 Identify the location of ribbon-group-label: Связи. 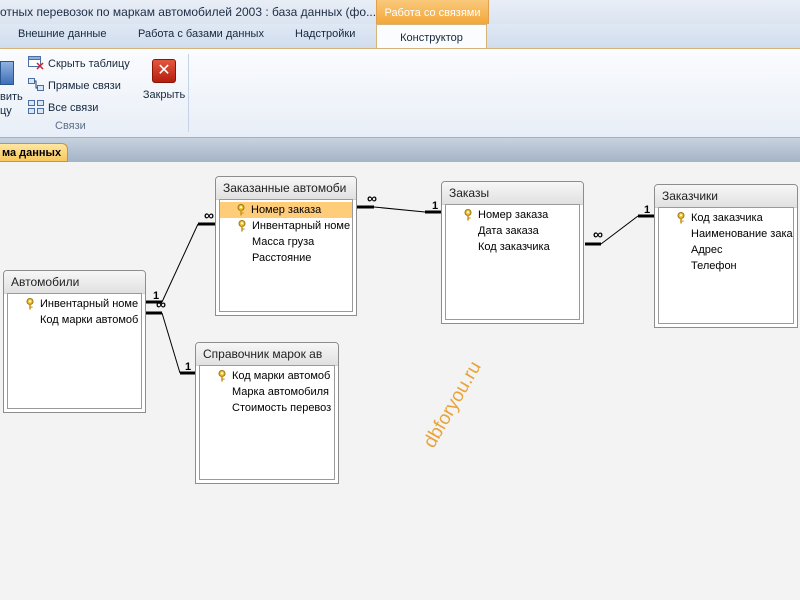
(70, 126).